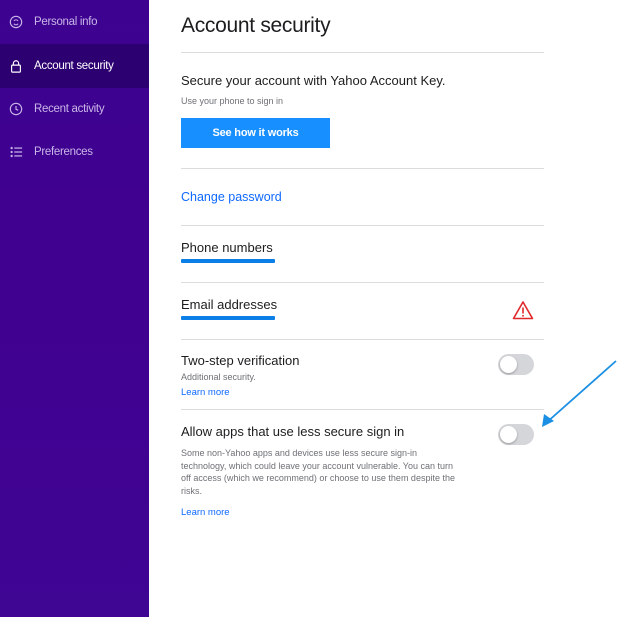  Describe the element at coordinates (523, 310) in the screenshot. I see `warning-triangle-icon` at that location.